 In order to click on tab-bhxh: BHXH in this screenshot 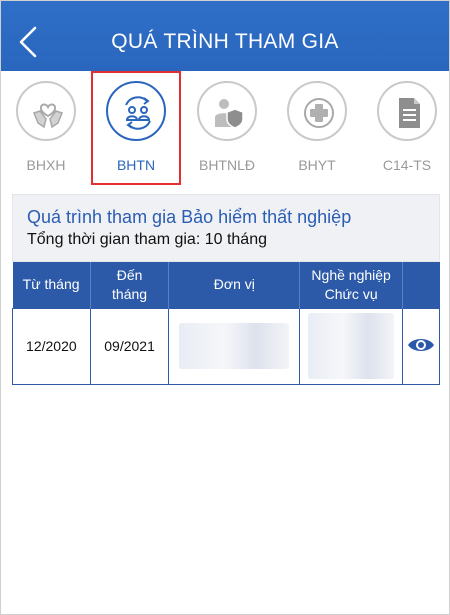, I will do `click(46, 131)`.